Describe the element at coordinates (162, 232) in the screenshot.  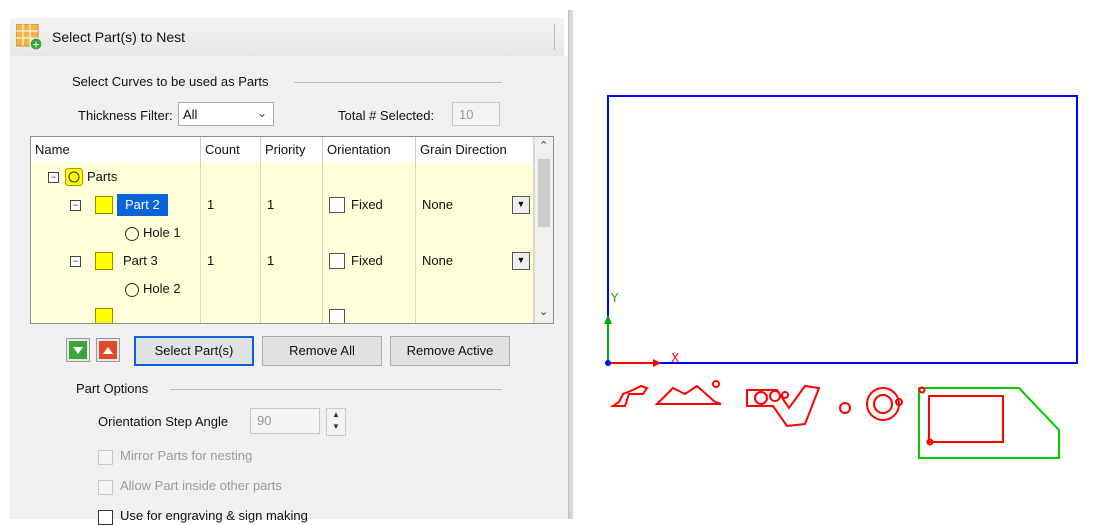
I see `hole-name: Hole 1` at that location.